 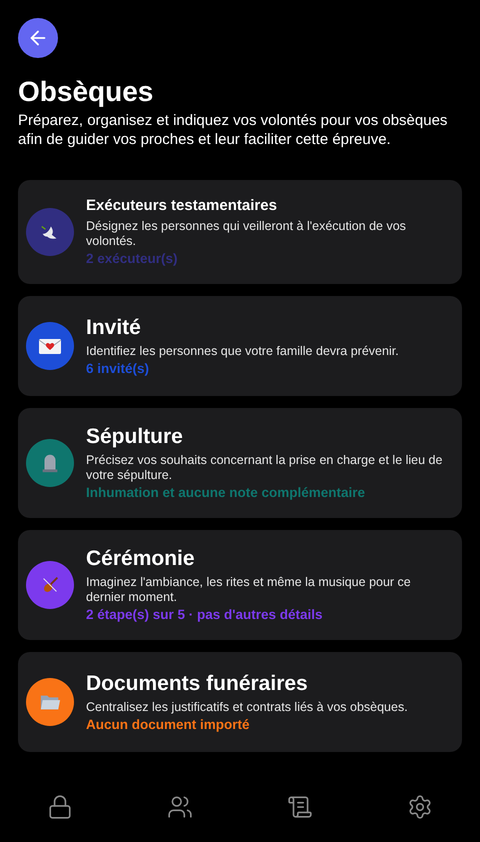 What do you see at coordinates (247, 707) in the screenshot?
I see `card-description: Centralisez les justificatifs et contrats liés à vos obsèques.` at bounding box center [247, 707].